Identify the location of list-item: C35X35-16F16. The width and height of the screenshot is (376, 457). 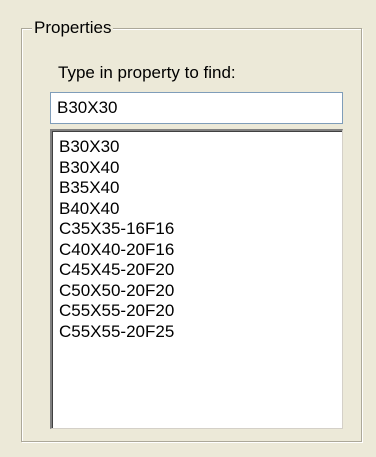
(200, 229).